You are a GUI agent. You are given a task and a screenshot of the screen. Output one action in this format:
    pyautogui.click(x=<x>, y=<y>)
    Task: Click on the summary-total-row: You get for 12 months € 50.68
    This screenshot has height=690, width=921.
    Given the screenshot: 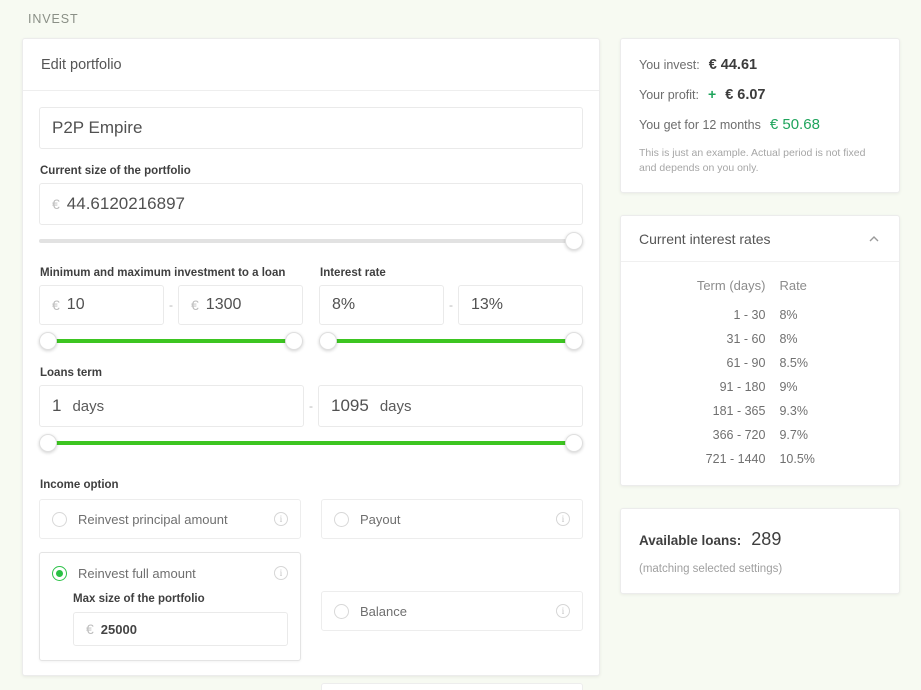 What is the action you would take?
    pyautogui.click(x=760, y=124)
    